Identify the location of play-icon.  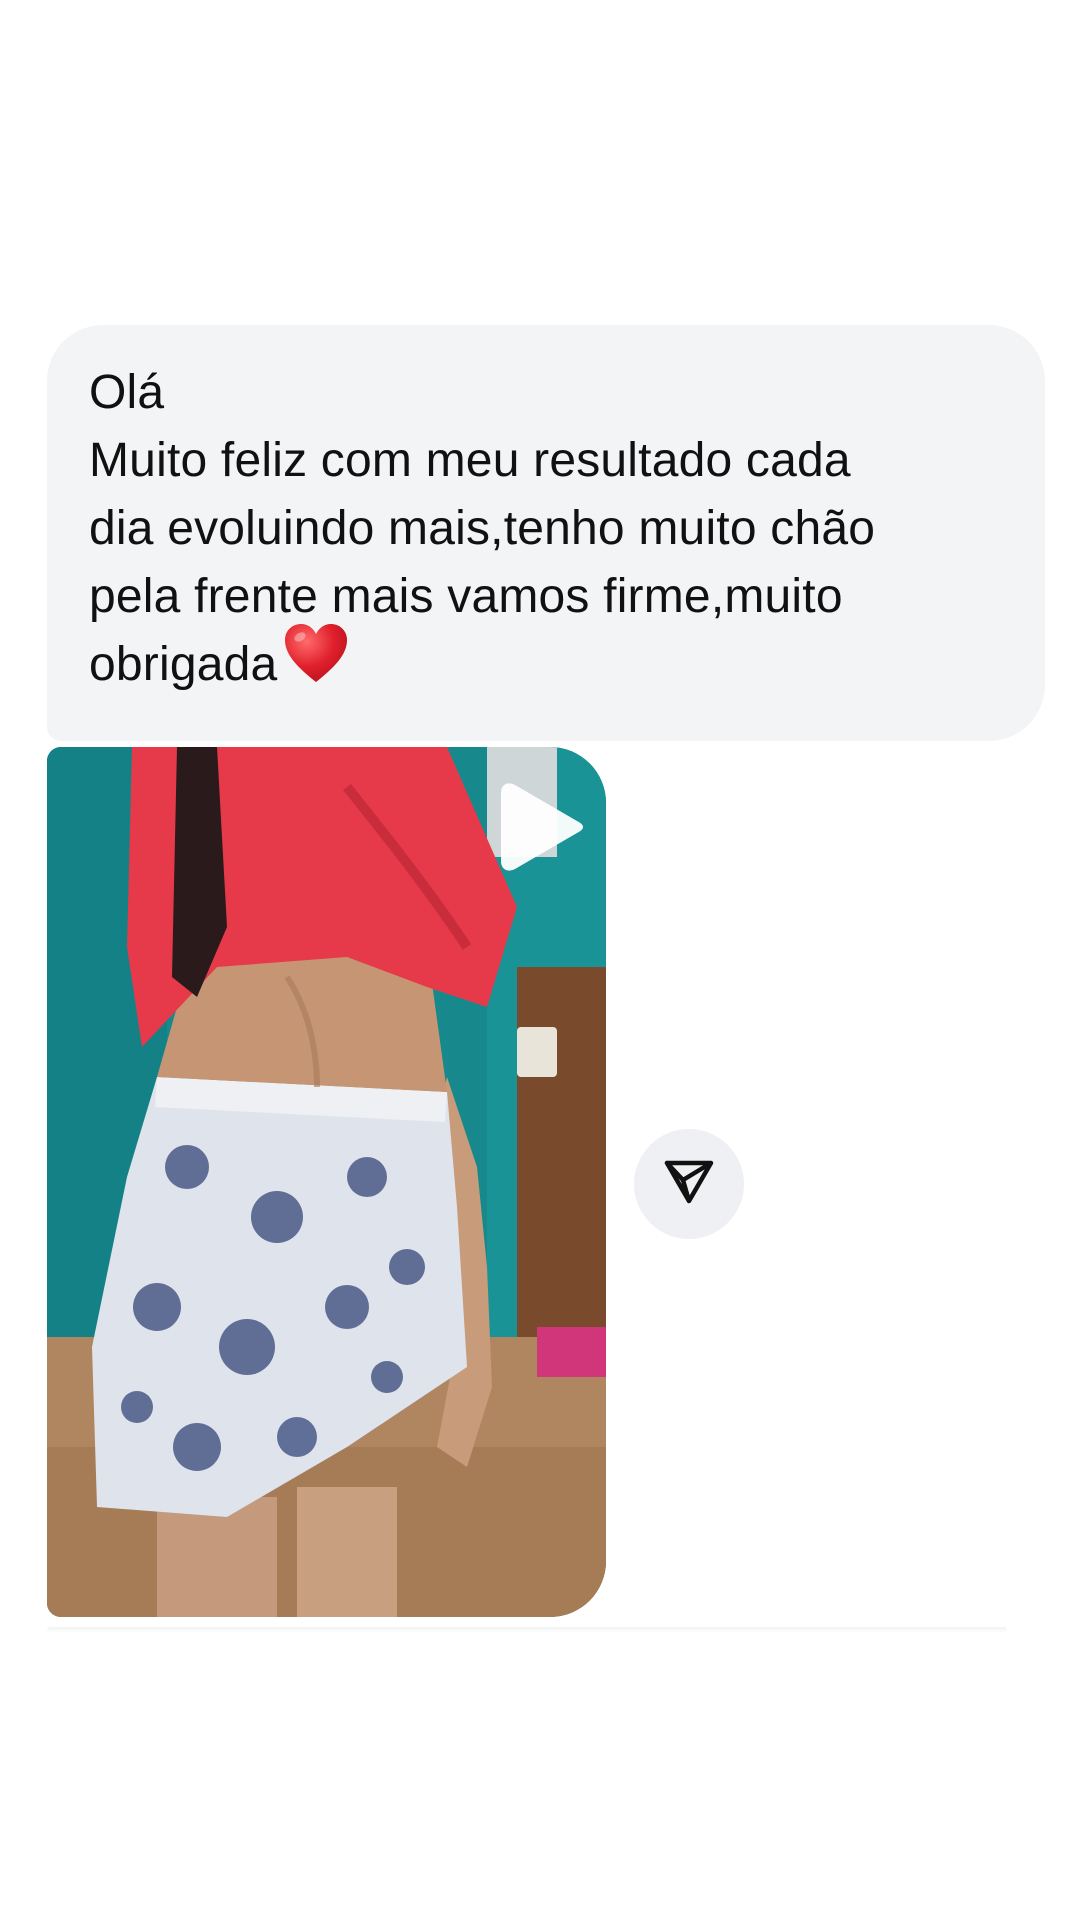
(542, 827).